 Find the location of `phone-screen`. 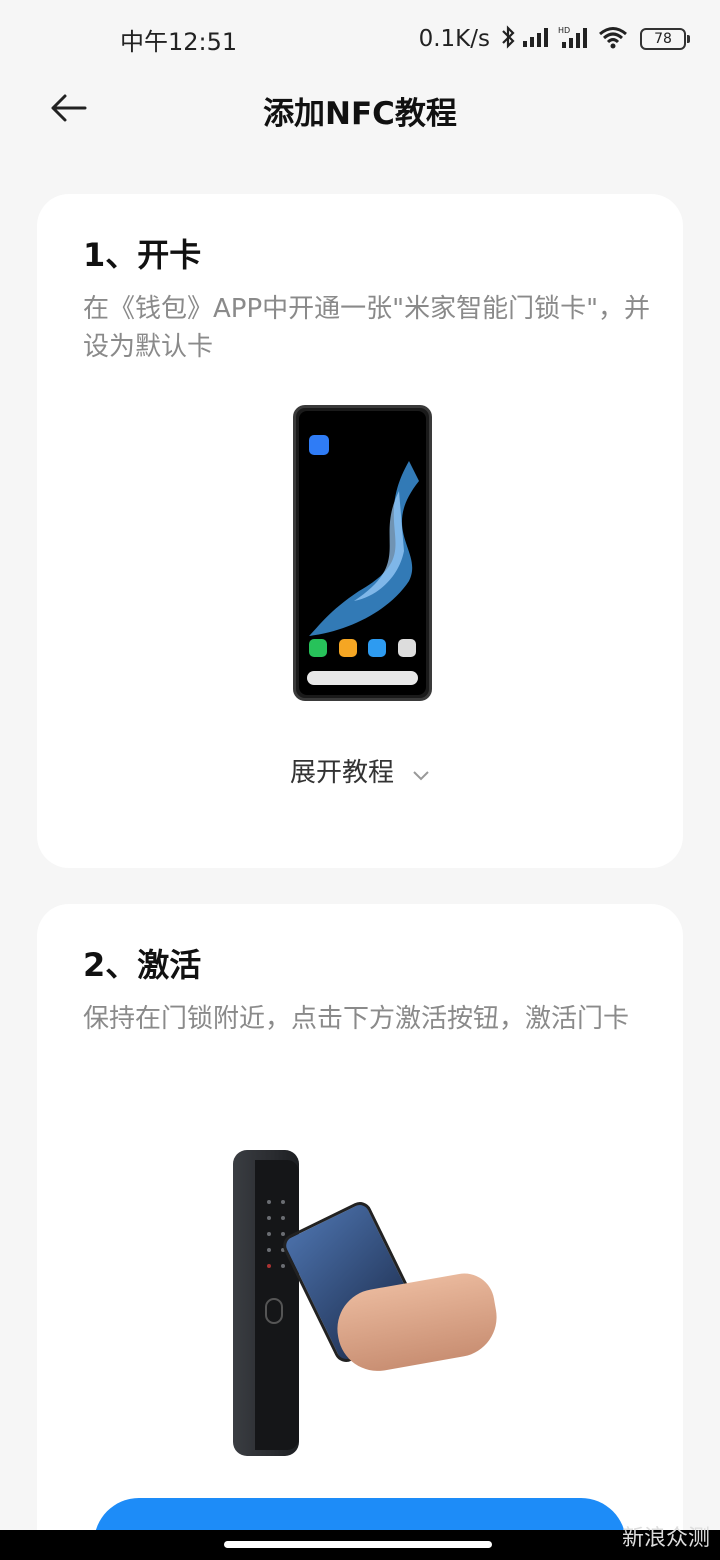

phone-screen is located at coordinates (362, 553).